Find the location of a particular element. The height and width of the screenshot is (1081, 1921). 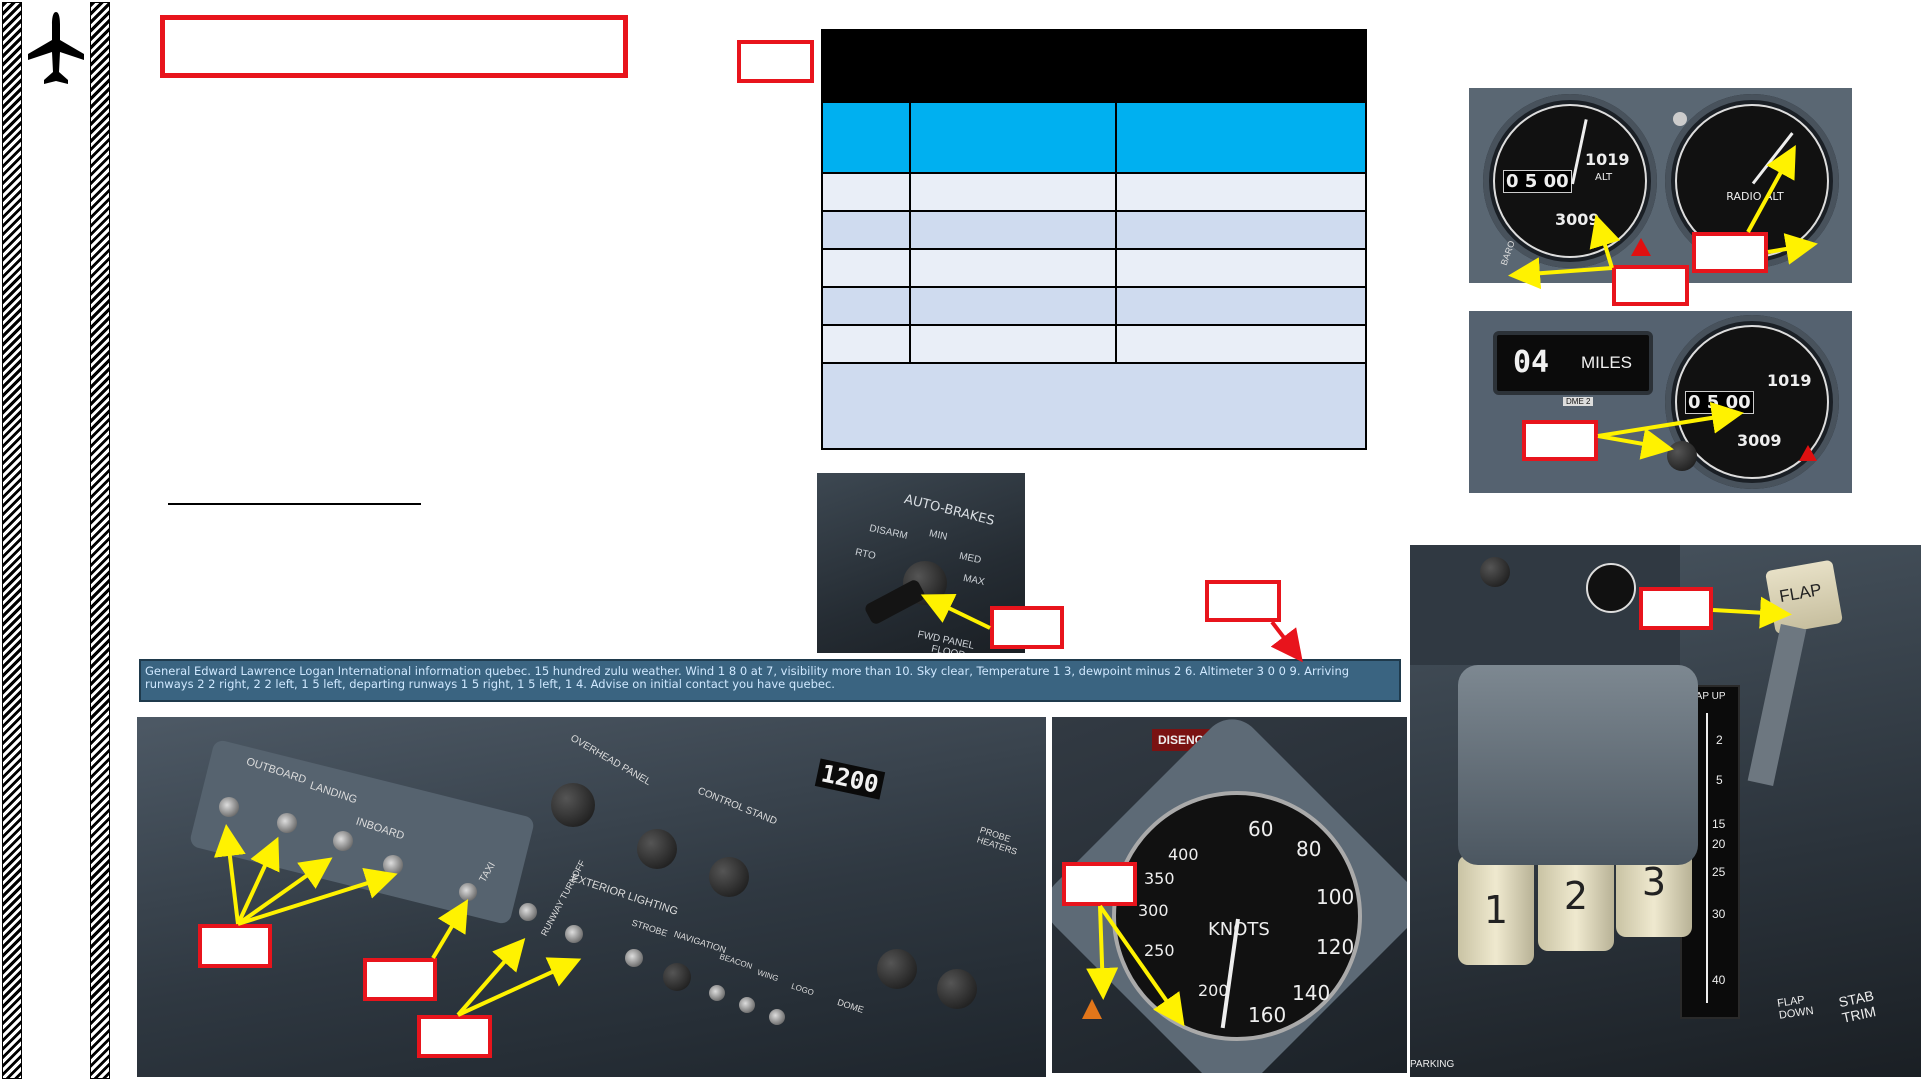

autobrakes-selector-pointer is located at coordinates (895, 602).